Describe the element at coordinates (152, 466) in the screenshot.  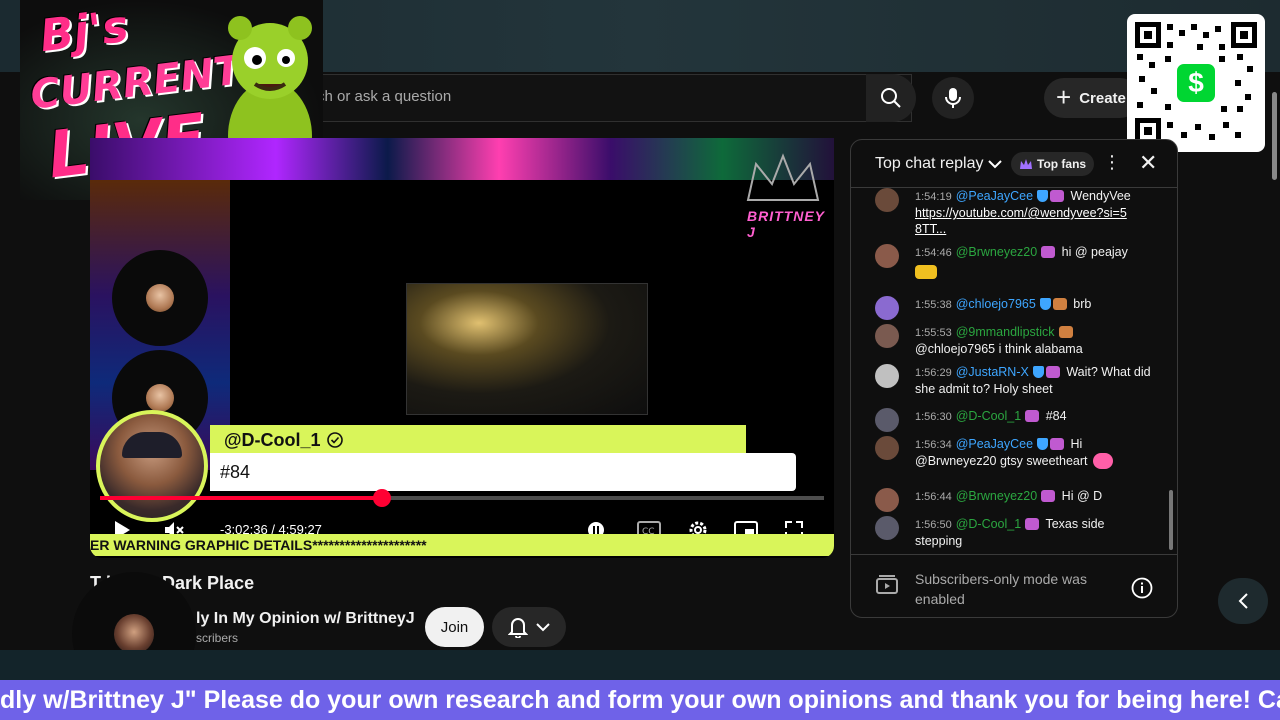
I see `superchat-avatar` at that location.